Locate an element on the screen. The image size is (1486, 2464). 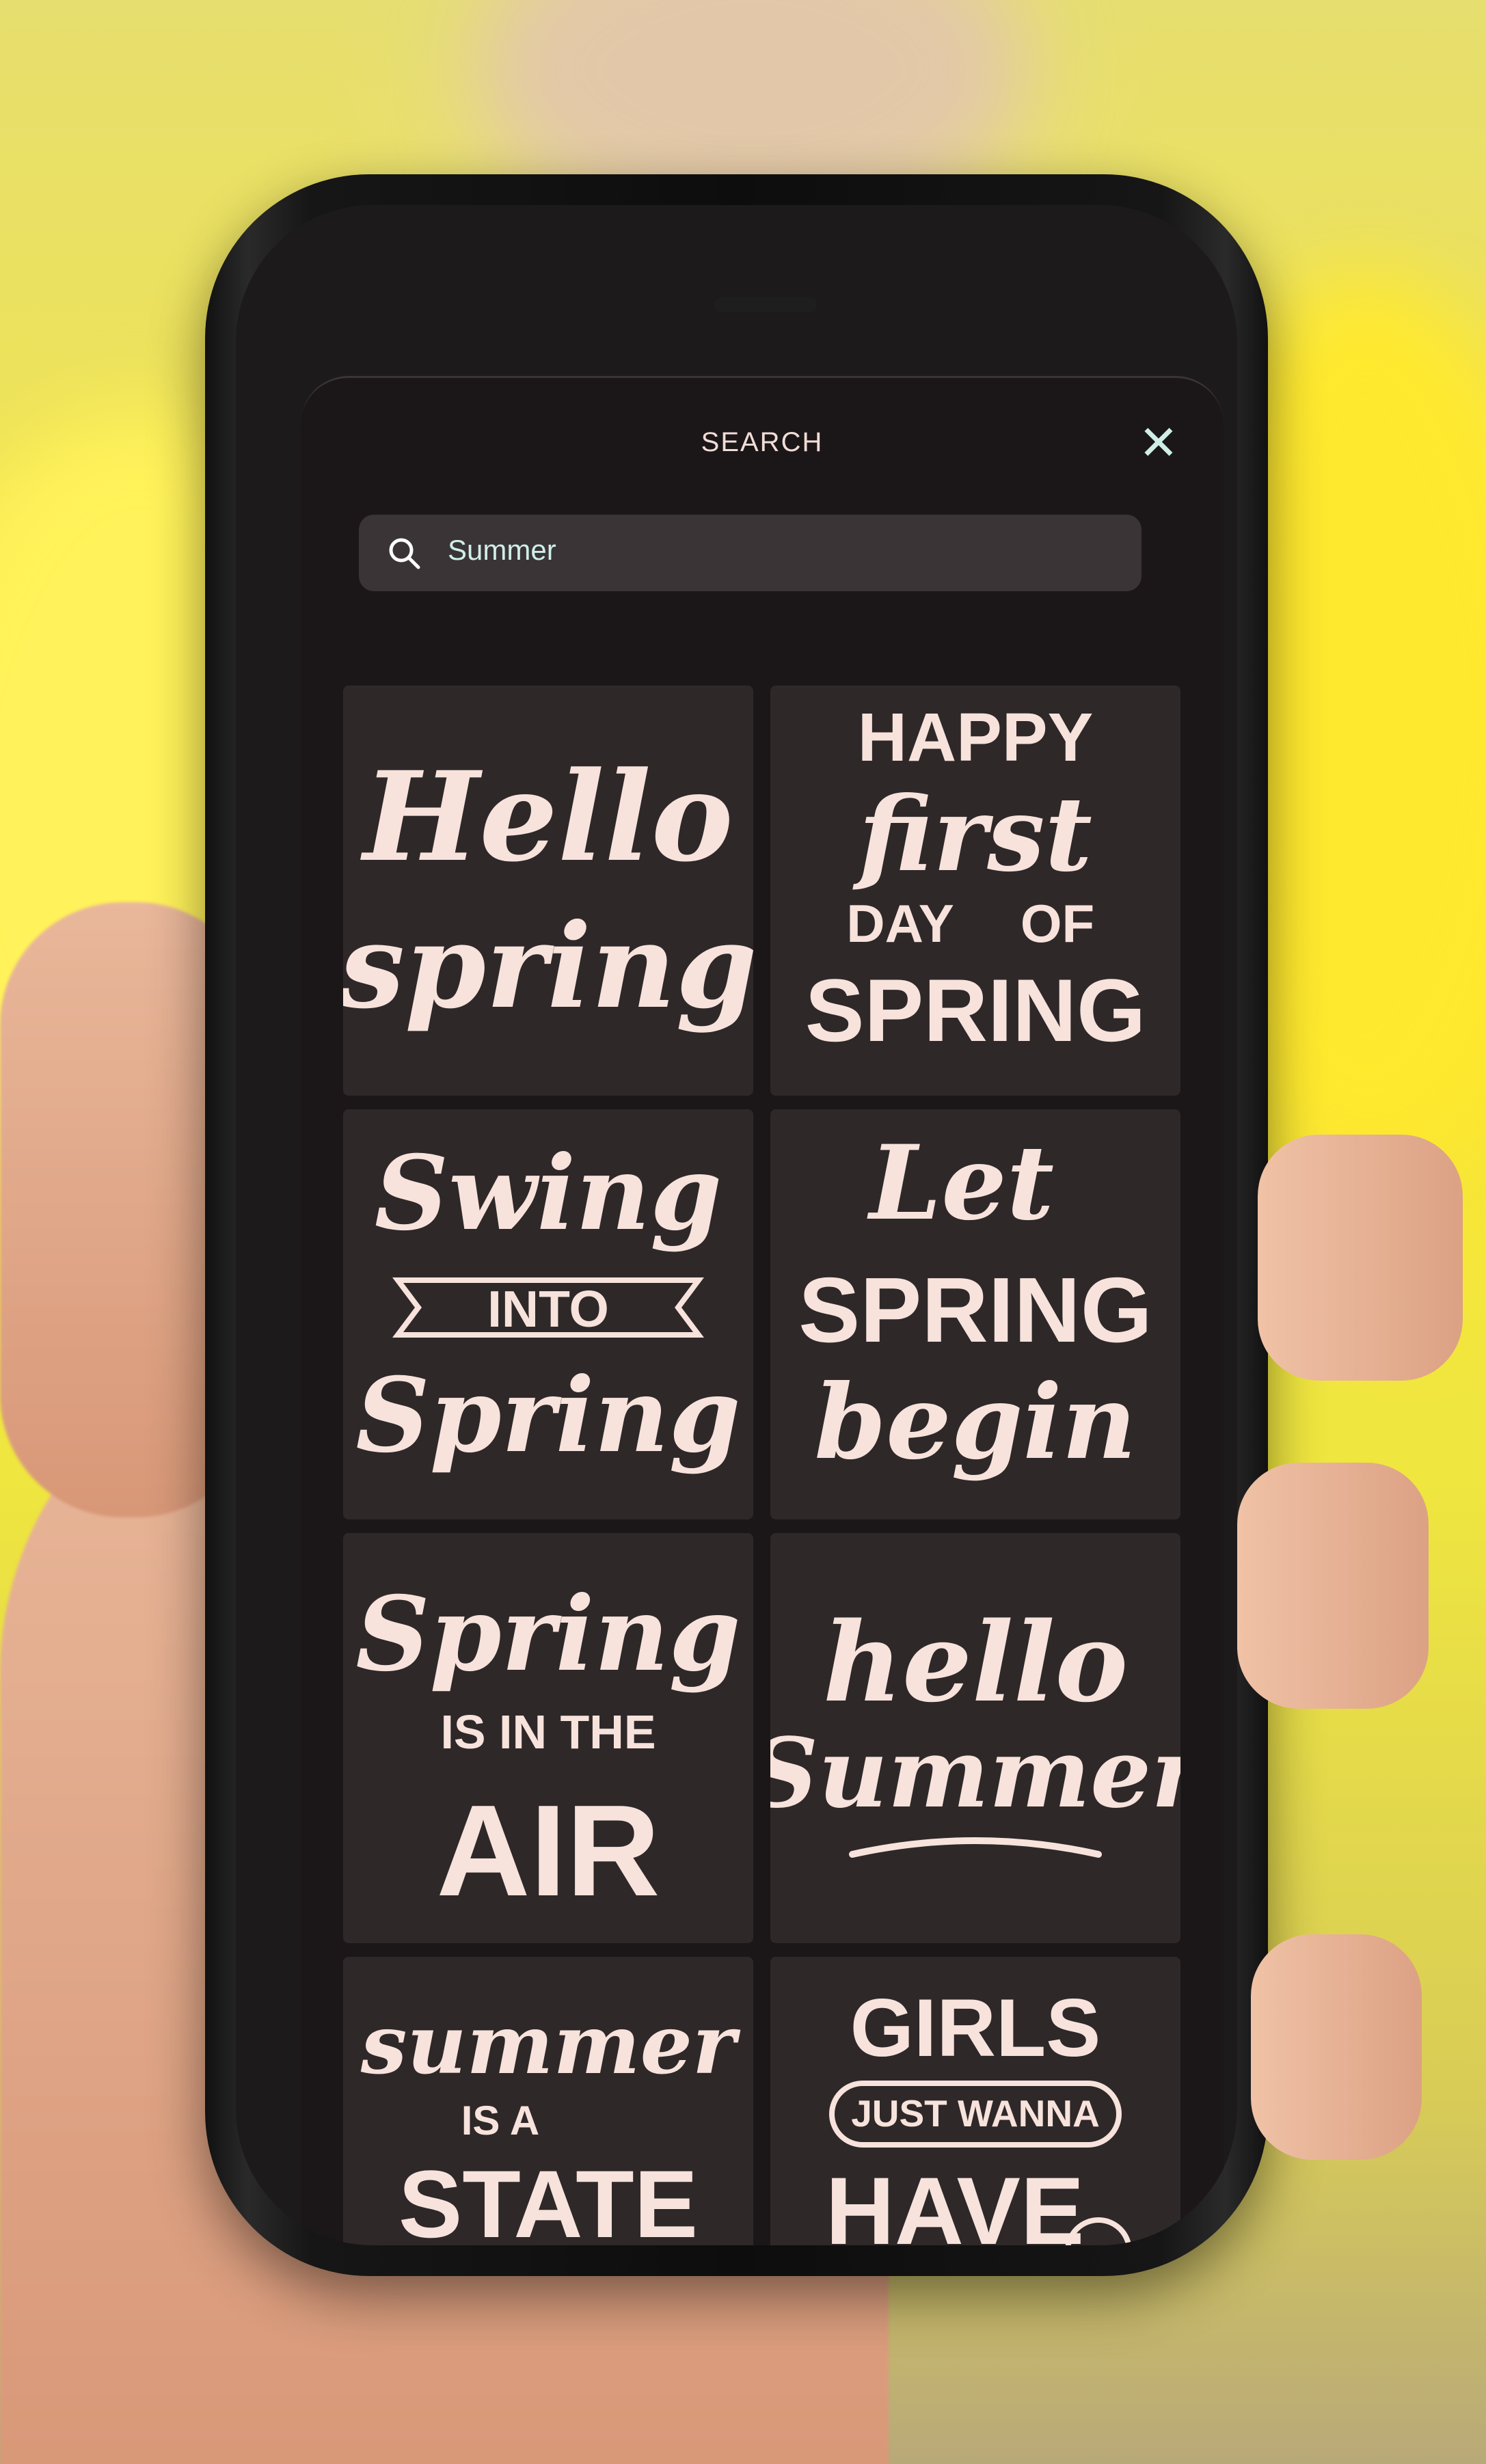
sticker-text: begin is located at coordinates (975, 1422).